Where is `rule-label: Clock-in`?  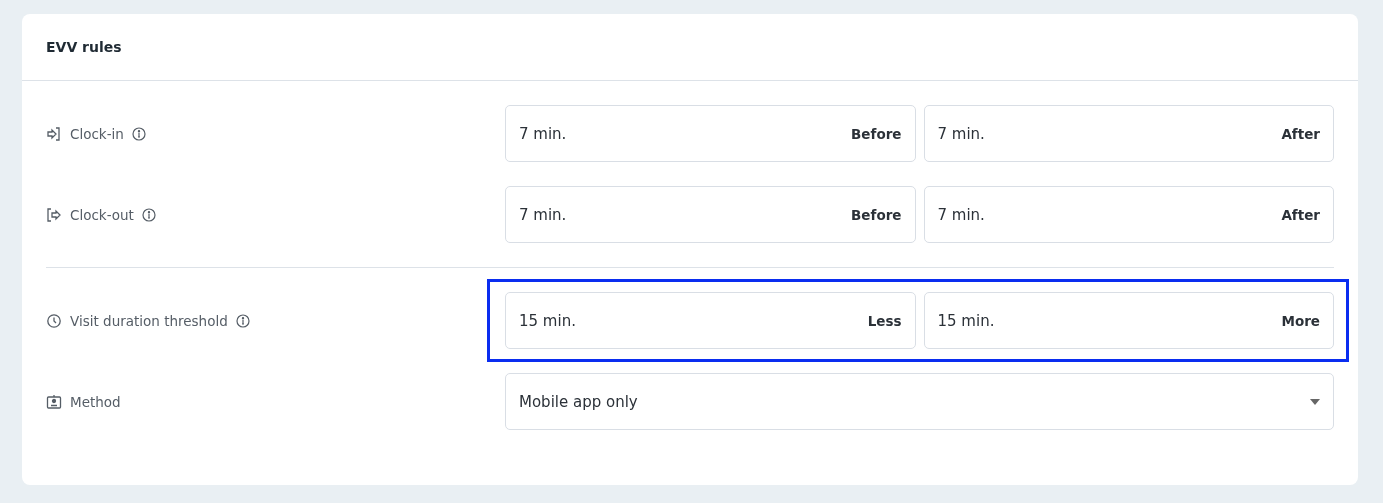
rule-label: Clock-in is located at coordinates (97, 133).